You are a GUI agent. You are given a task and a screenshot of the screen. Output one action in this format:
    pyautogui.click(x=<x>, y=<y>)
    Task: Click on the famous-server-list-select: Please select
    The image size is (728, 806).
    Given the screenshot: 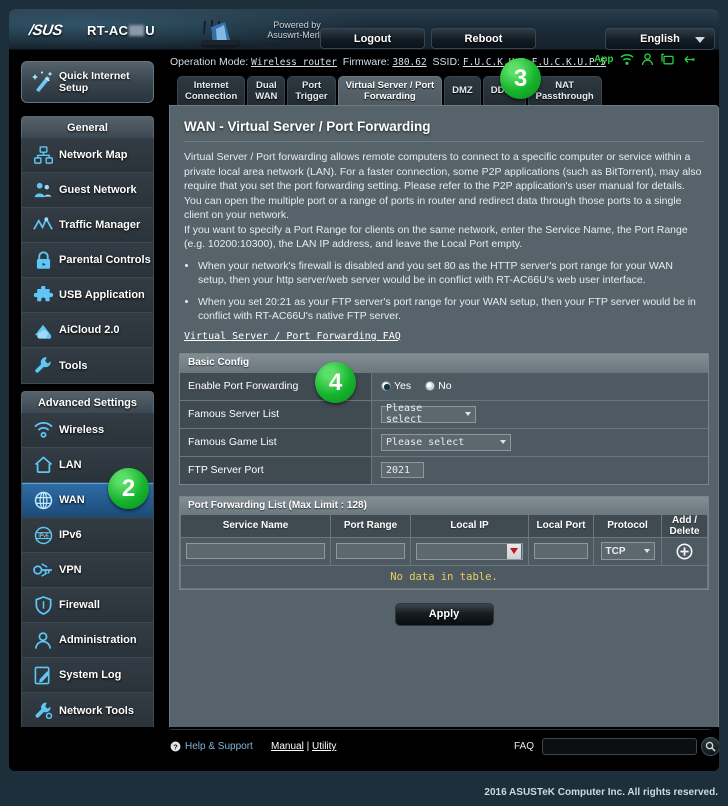 What is the action you would take?
    pyautogui.click(x=428, y=414)
    